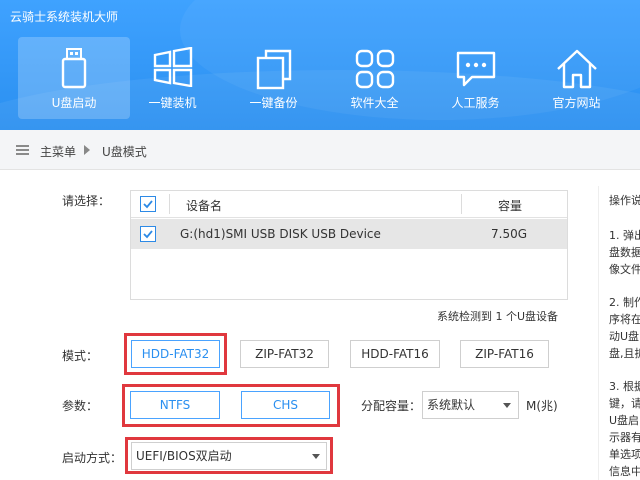  I want to click on help-line: 动U盘, so click(624, 336).